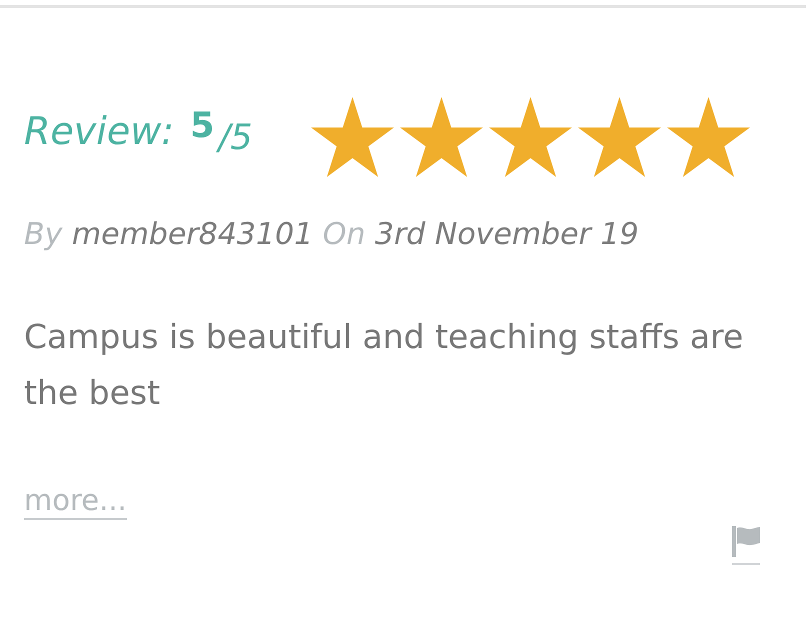 The width and height of the screenshot is (812, 636). What do you see at coordinates (344, 234) in the screenshot?
I see `byline-on: On` at bounding box center [344, 234].